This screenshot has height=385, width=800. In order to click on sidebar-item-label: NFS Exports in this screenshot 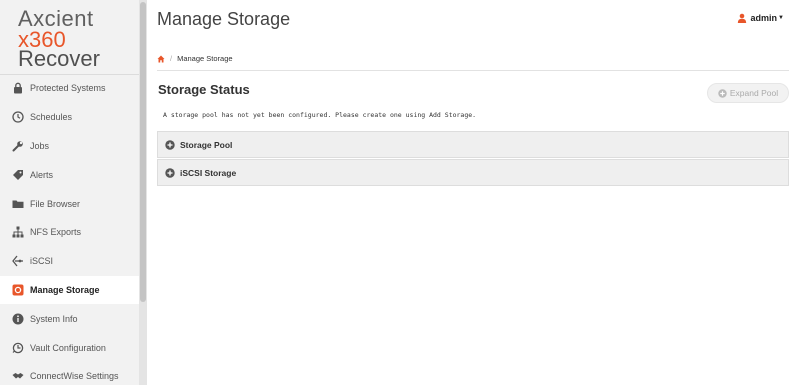, I will do `click(56, 232)`.